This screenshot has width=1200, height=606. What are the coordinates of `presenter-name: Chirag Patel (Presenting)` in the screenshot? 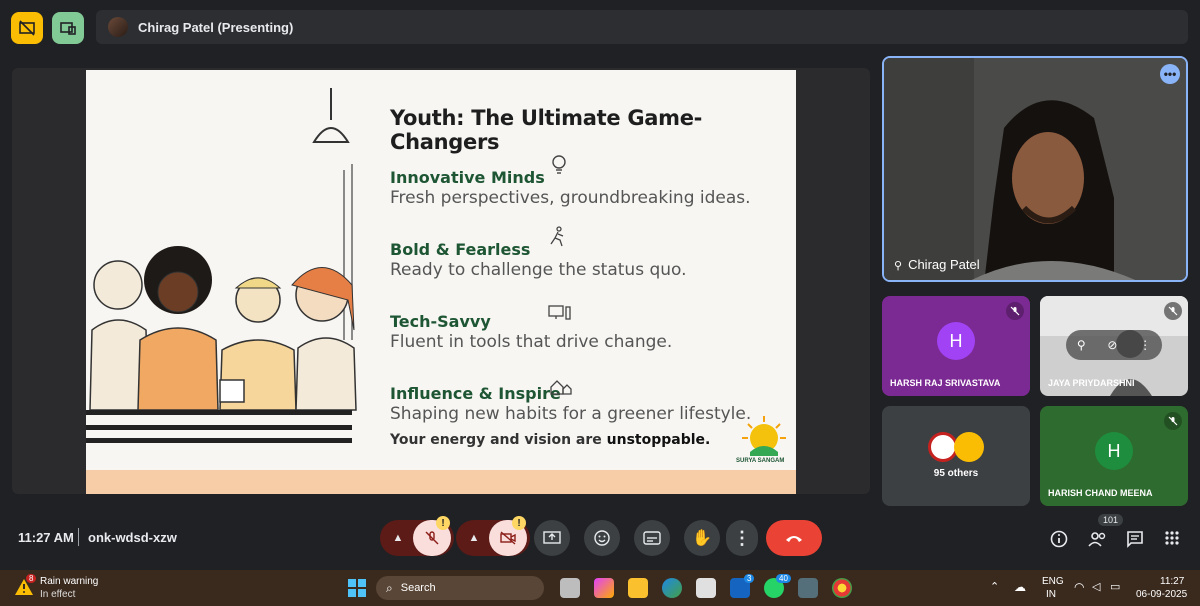 It's located at (216, 27).